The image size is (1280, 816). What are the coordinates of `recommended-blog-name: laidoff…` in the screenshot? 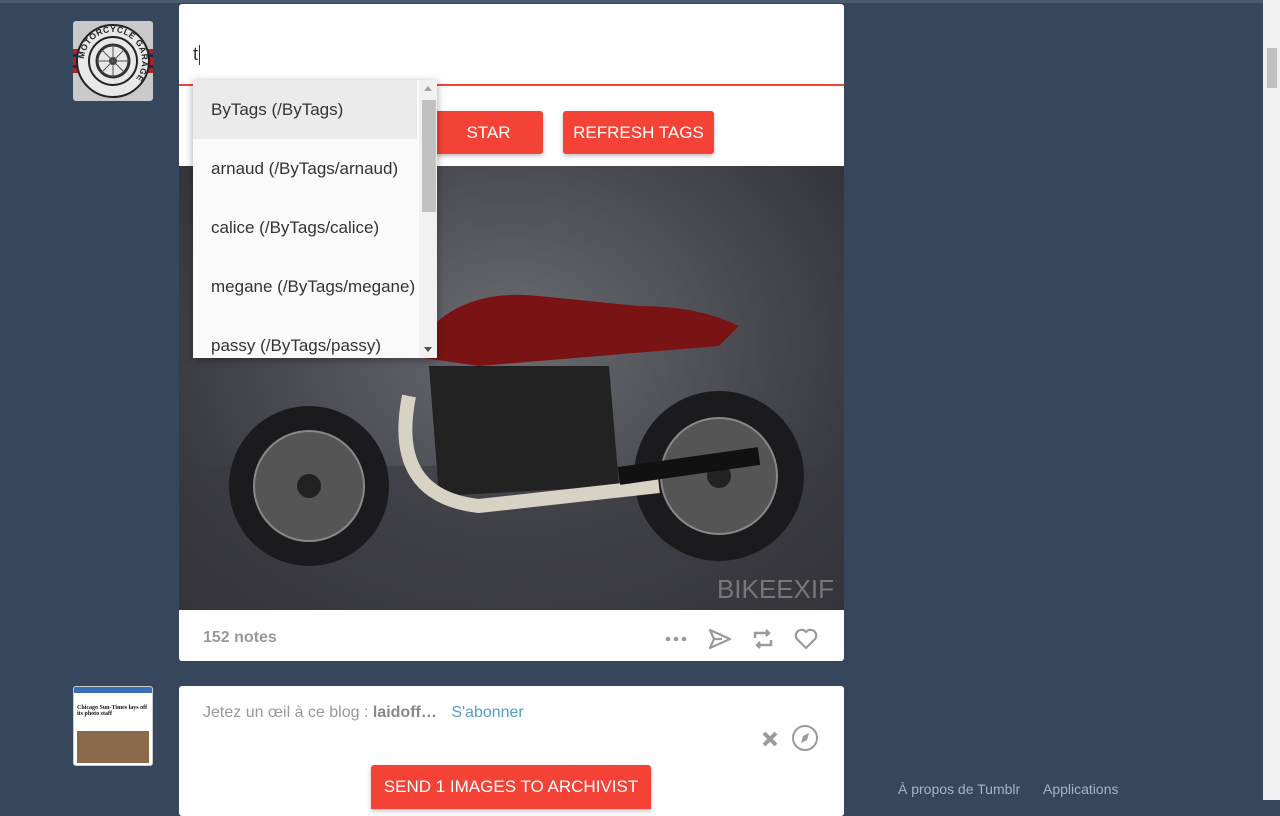 It's located at (405, 712).